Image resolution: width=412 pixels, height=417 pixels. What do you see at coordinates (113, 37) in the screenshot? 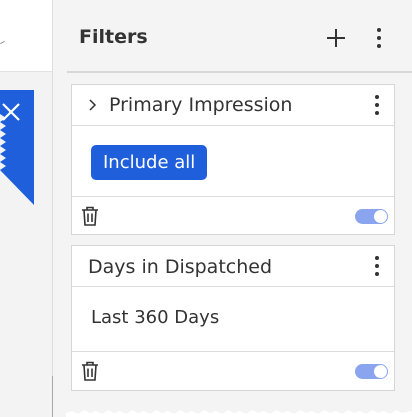
I see `panel-title: Filters` at bounding box center [113, 37].